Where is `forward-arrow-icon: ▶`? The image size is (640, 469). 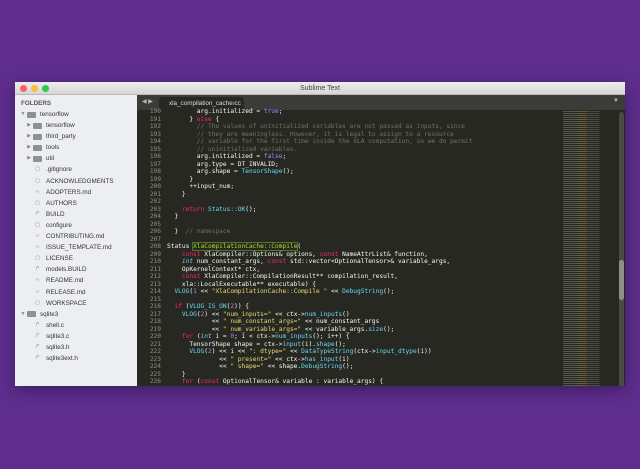
forward-arrow-icon: ▶ is located at coordinates (150, 102).